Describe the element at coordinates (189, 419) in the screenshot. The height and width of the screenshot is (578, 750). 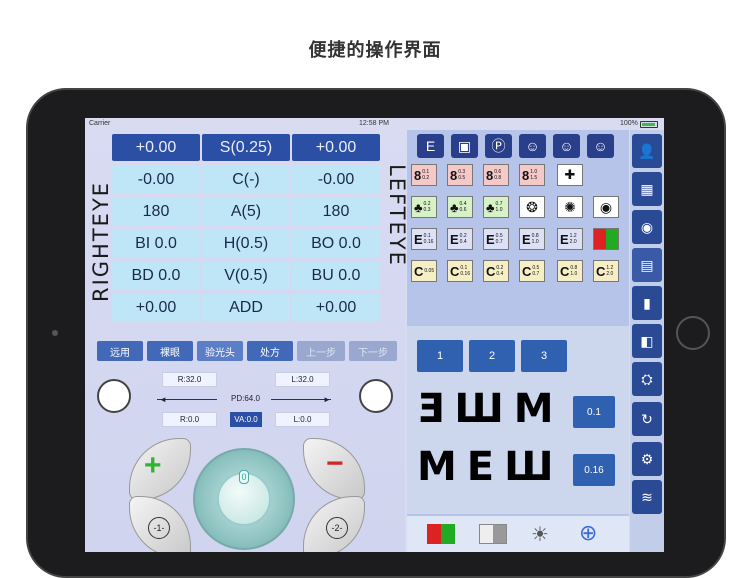
I see `right-va-field: R:0.0` at that location.